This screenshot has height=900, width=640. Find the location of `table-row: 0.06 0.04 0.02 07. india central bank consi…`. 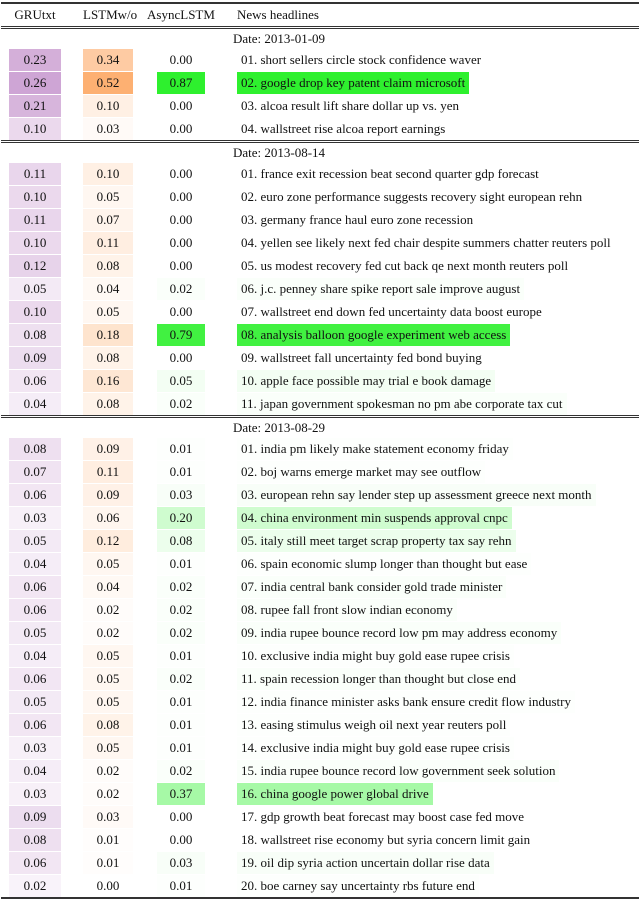

table-row: 0.06 0.04 0.02 07. india central bank consi… is located at coordinates (320, 586).